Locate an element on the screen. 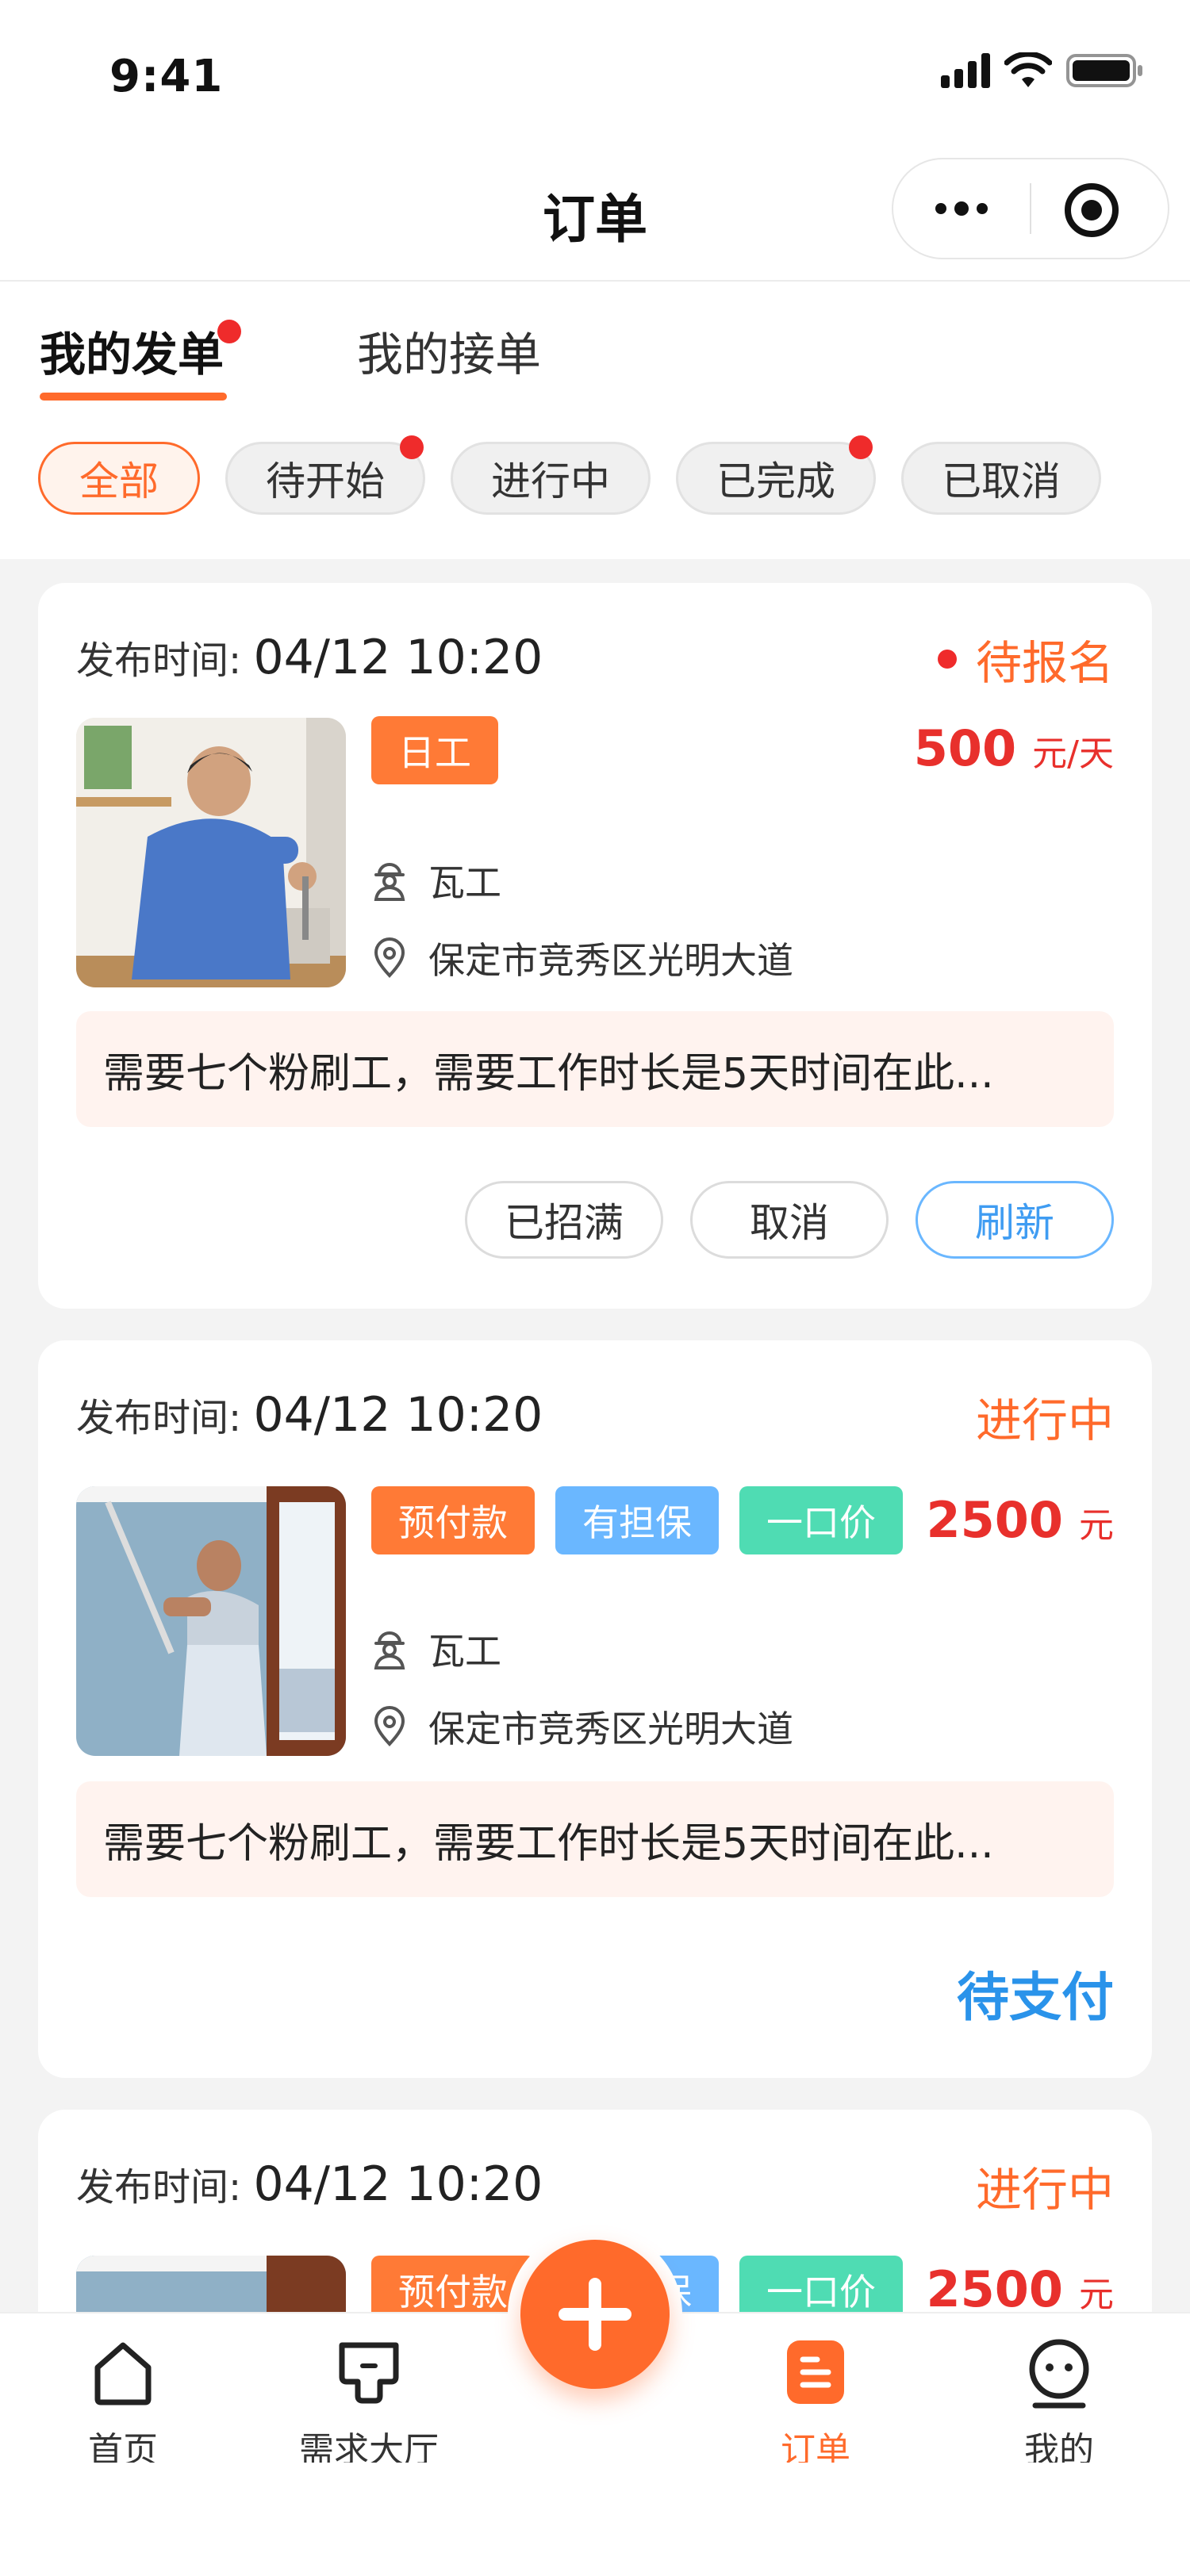  order-status: 待报名 is located at coordinates (1025, 659).